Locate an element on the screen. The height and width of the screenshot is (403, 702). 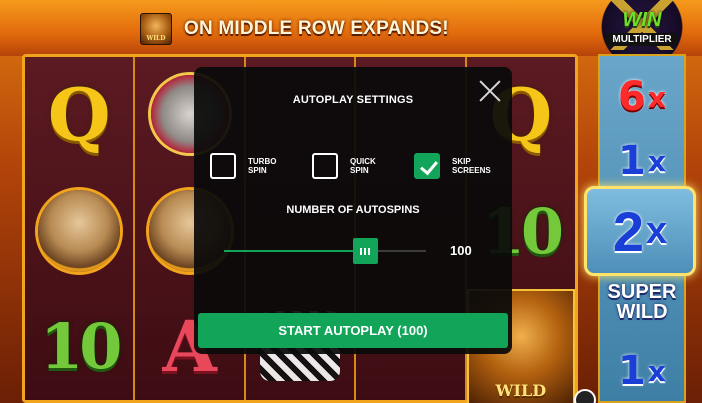
close-icon is located at coordinates (490, 91).